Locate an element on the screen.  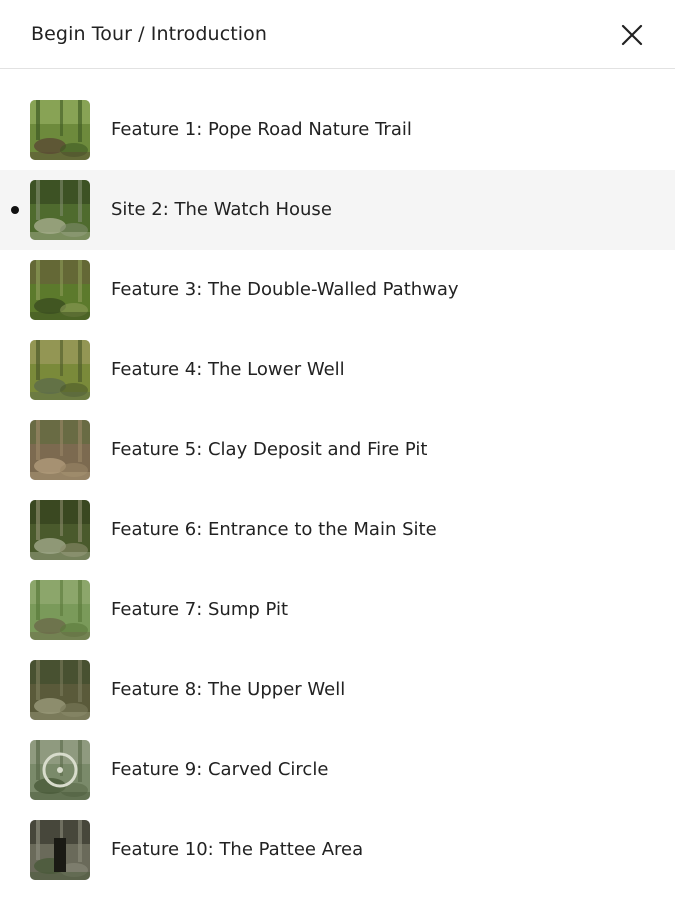
tour-stop-label: Feature 3: The Double-Walled Pathway is located at coordinates (285, 289).